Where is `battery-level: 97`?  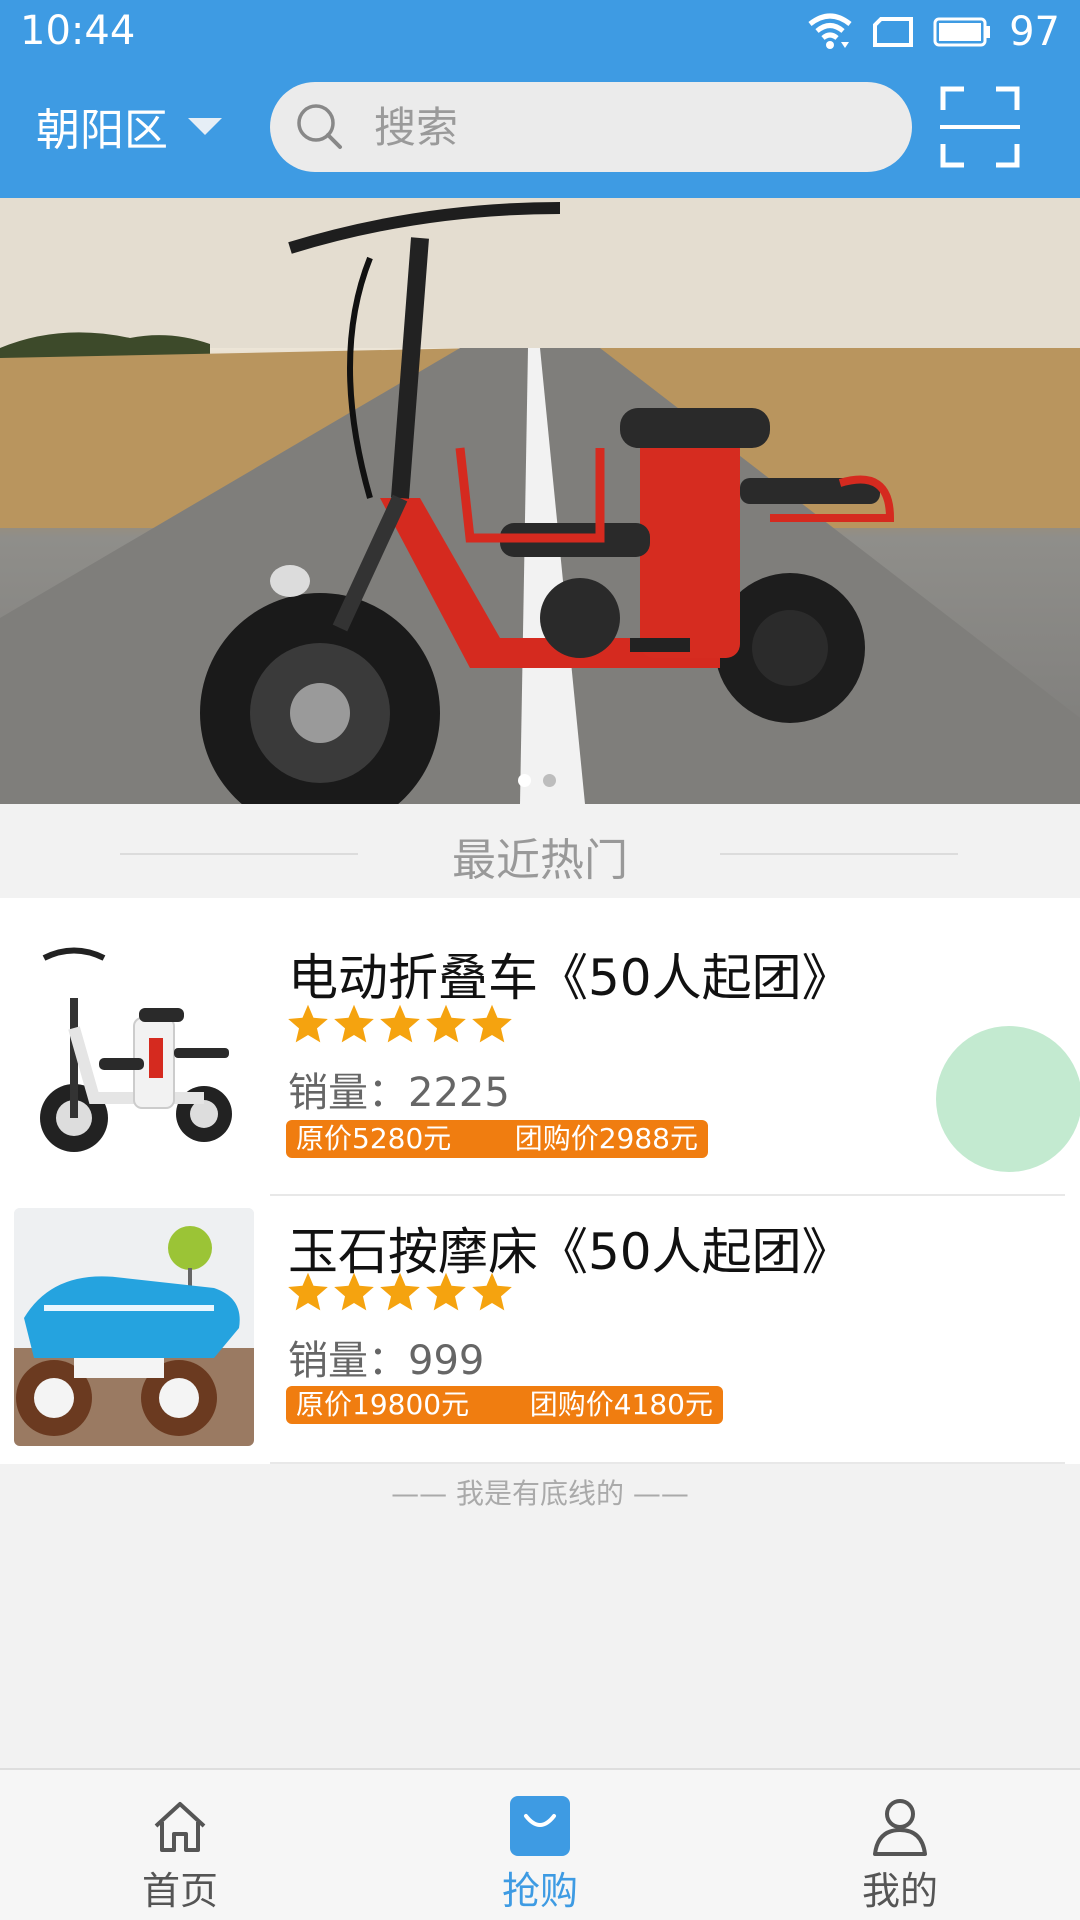 battery-level: 97 is located at coordinates (1034, 32).